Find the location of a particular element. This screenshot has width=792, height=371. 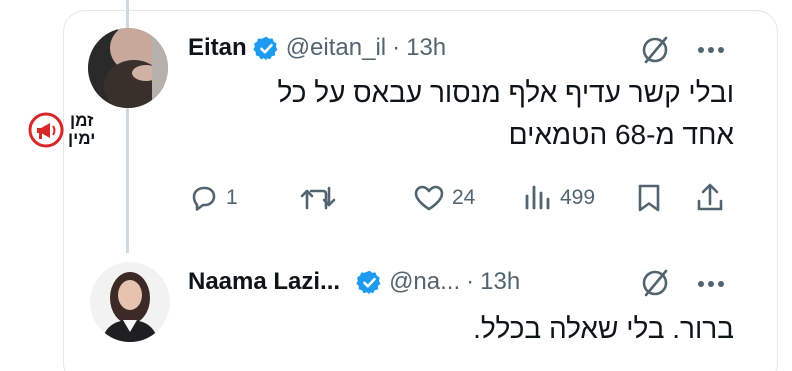

bookmark-icon is located at coordinates (649, 198).